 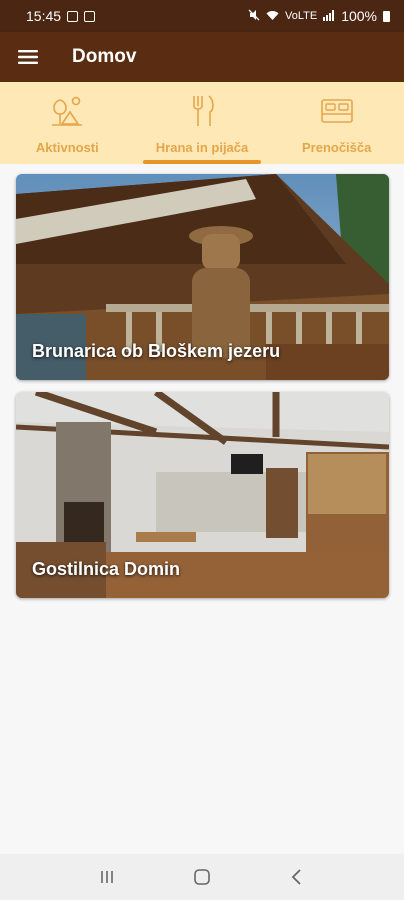 I want to click on status-left: 15:45, so click(x=61, y=16).